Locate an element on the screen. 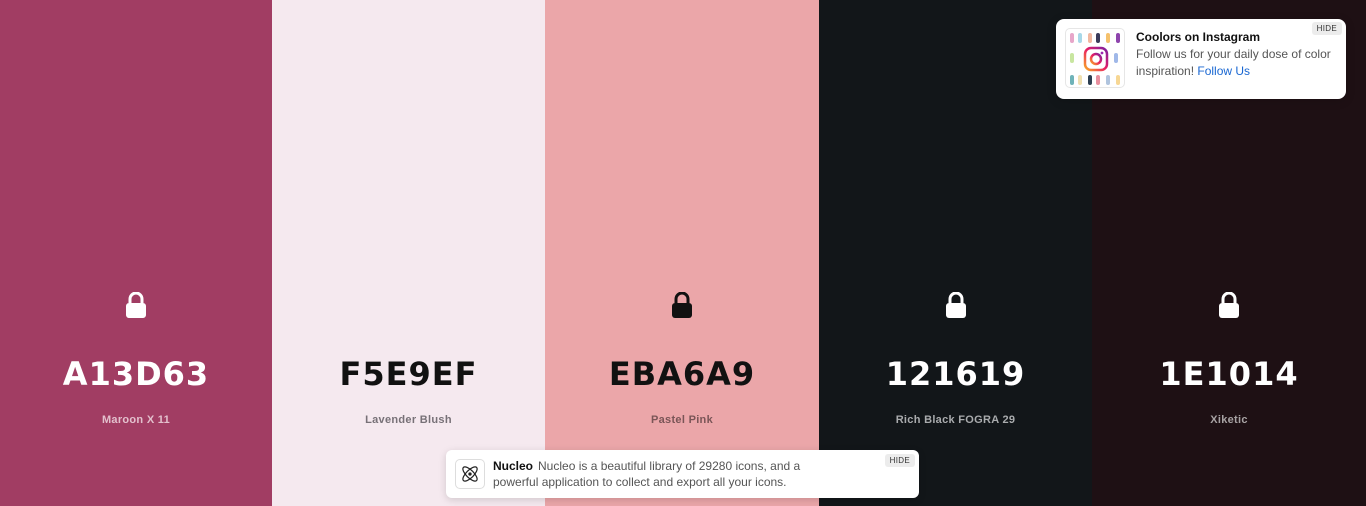  instagram-icon is located at coordinates (1096, 59).